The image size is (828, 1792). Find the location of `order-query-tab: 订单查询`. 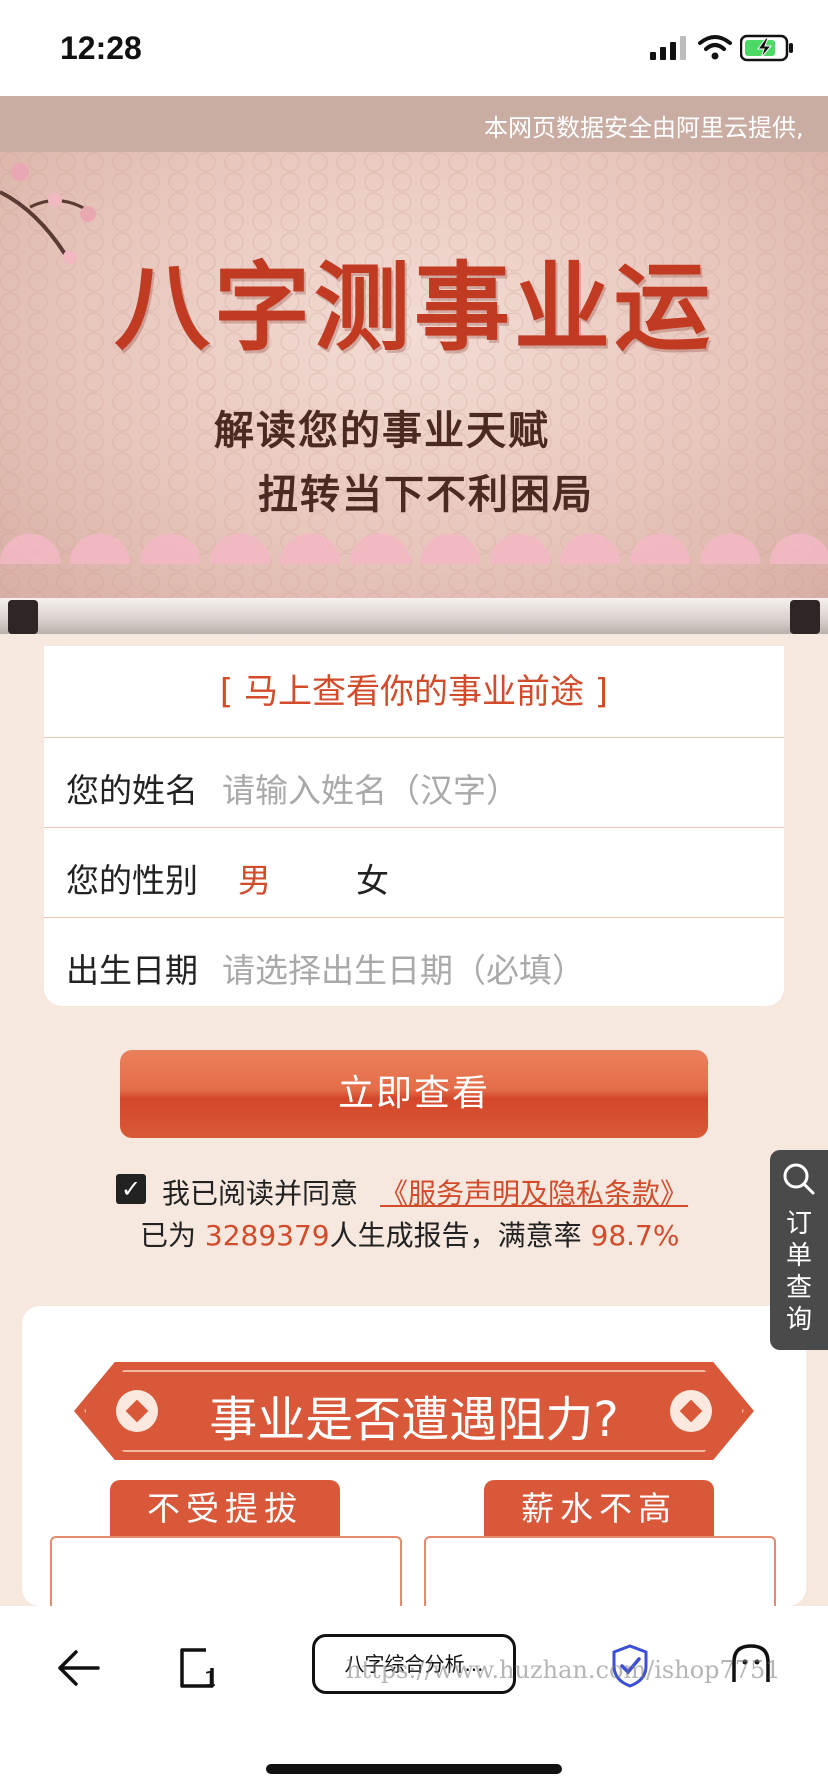

order-query-tab: 订单查询 is located at coordinates (799, 1250).